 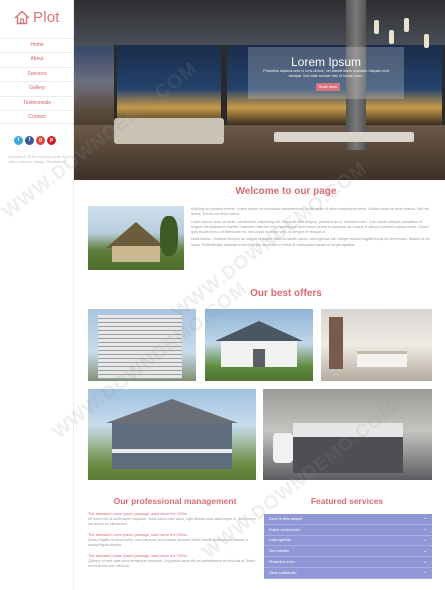 What do you see at coordinates (172, 451) in the screenshot?
I see `villa-porch` at bounding box center [172, 451].